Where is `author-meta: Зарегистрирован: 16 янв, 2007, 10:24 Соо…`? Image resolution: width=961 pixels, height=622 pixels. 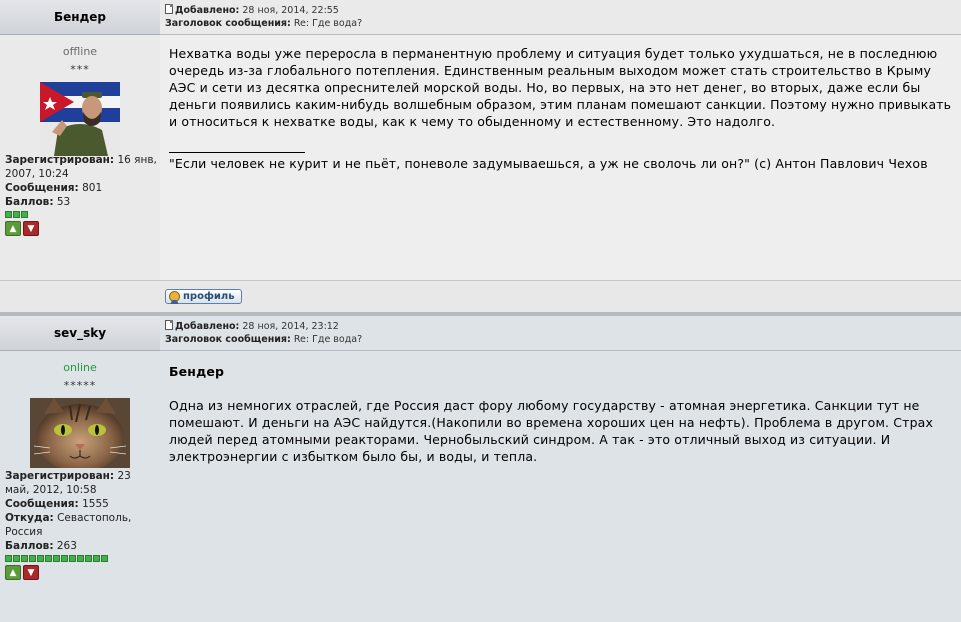
author-meta: Зарегистрирован: 16 янв, 2007, 10:24 Соо… is located at coordinates (81, 194).